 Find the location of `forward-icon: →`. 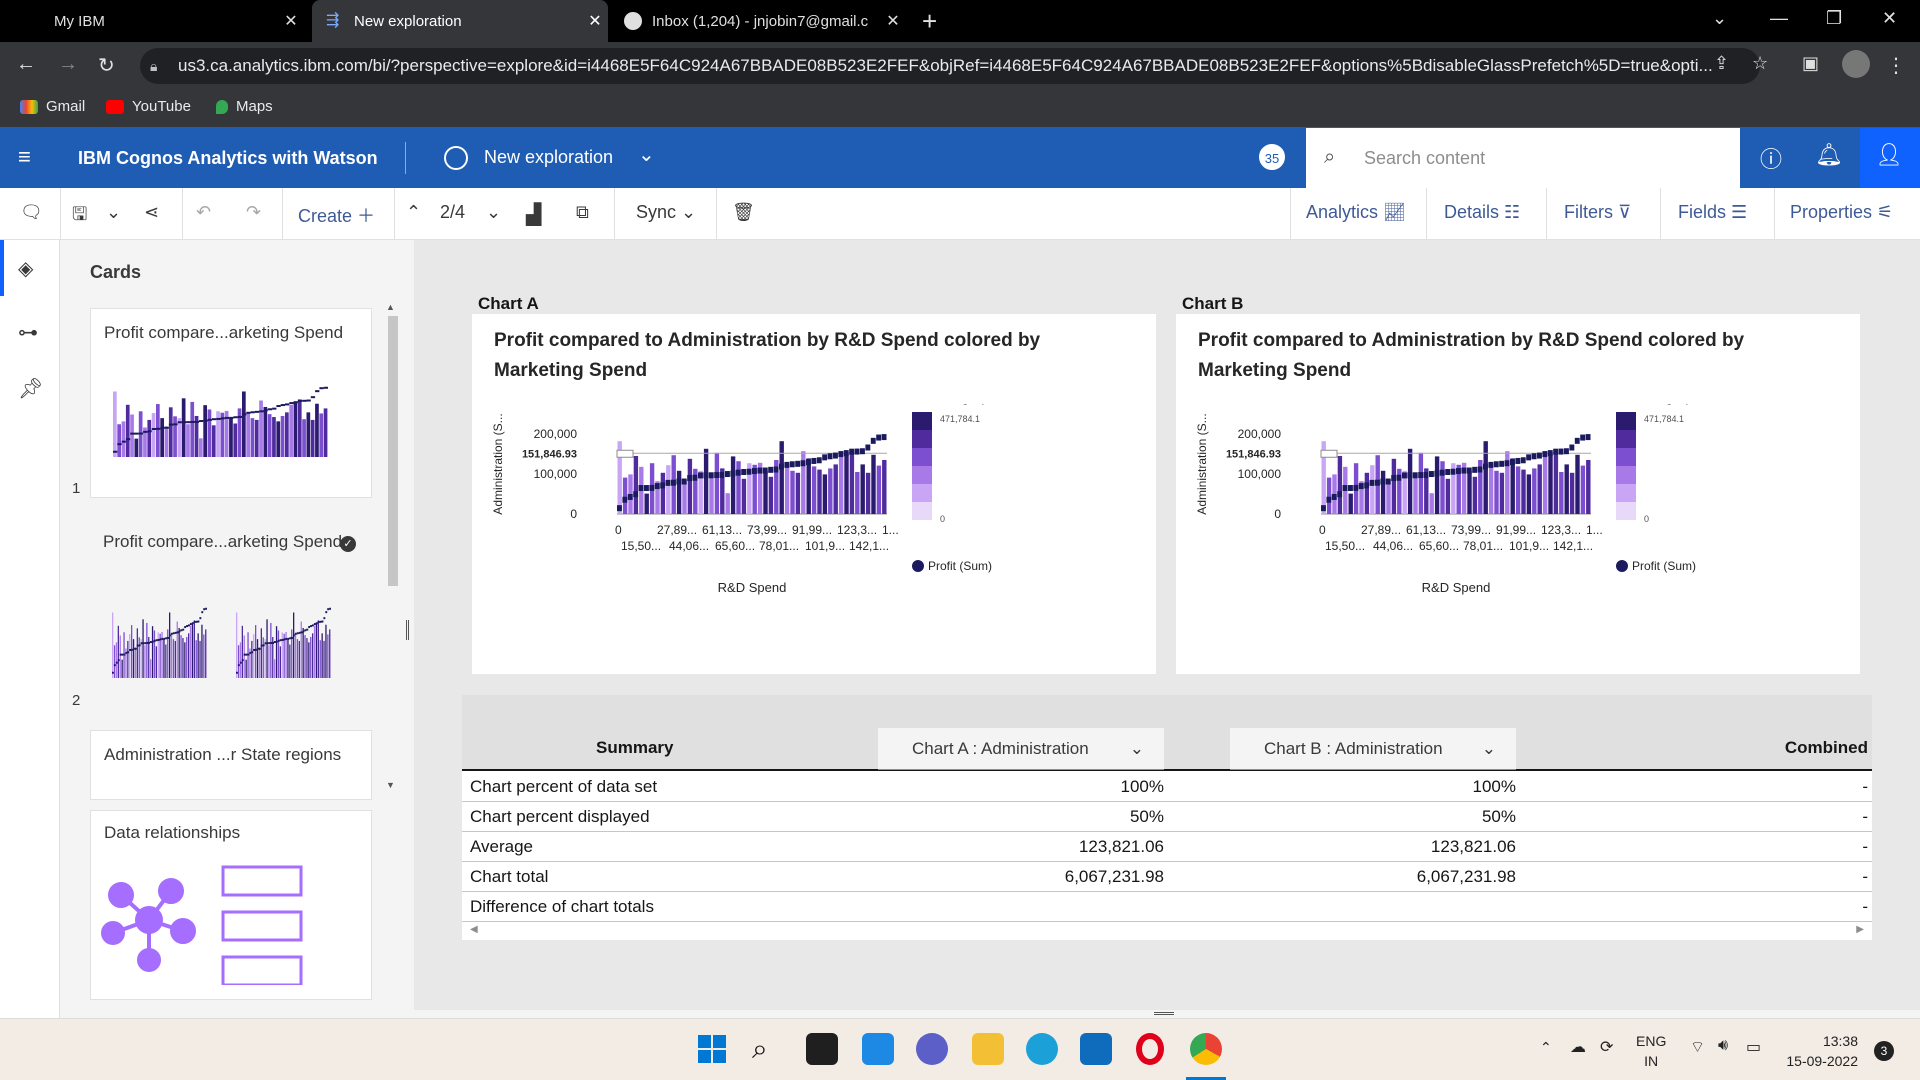

forward-icon: → is located at coordinates (68, 64).